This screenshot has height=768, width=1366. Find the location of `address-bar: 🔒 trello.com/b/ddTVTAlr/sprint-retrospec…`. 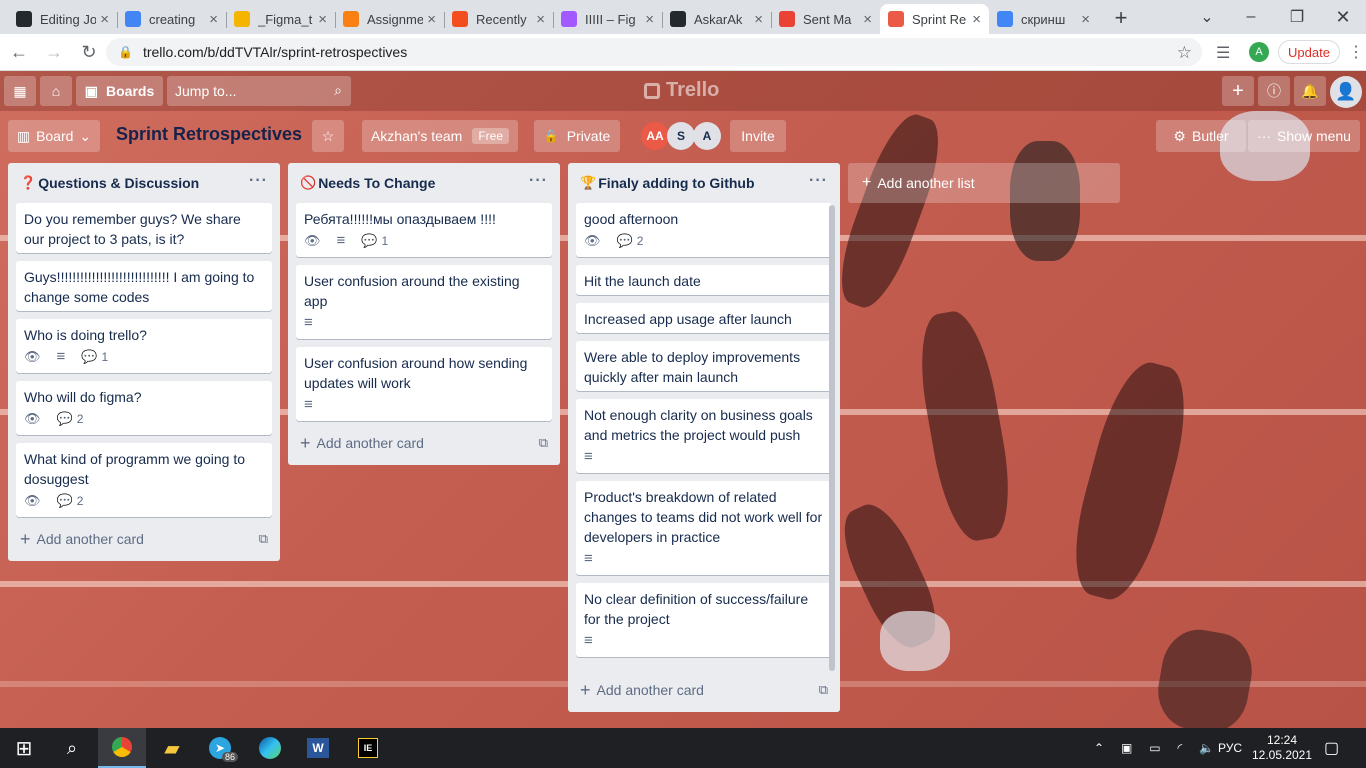

address-bar: 🔒 trello.com/b/ddTVTAlr/sprint-retrospec… is located at coordinates (654, 52).